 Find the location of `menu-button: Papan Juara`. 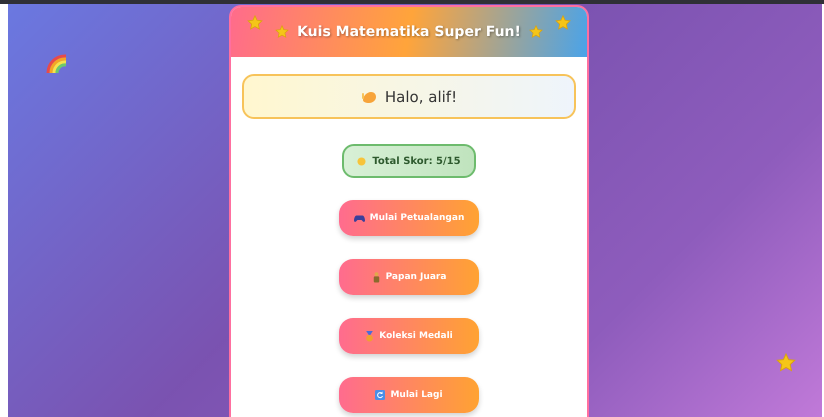

menu-button: Papan Juara is located at coordinates (409, 277).